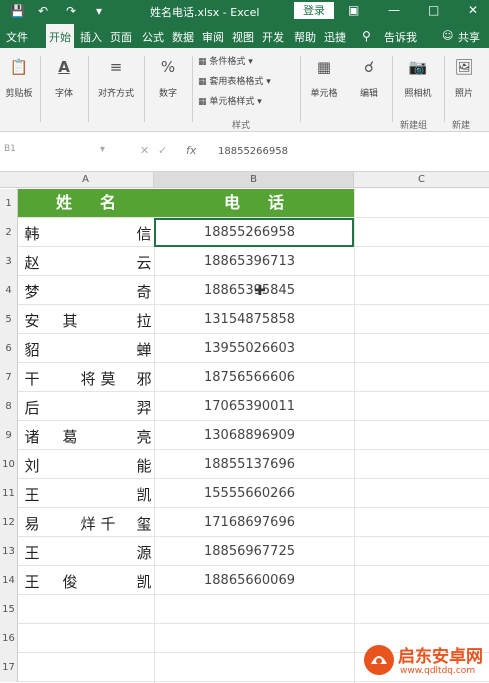 The image size is (489, 683). Describe the element at coordinates (86, 522) in the screenshot. I see `name-cell: 易 烊千 玺` at that location.